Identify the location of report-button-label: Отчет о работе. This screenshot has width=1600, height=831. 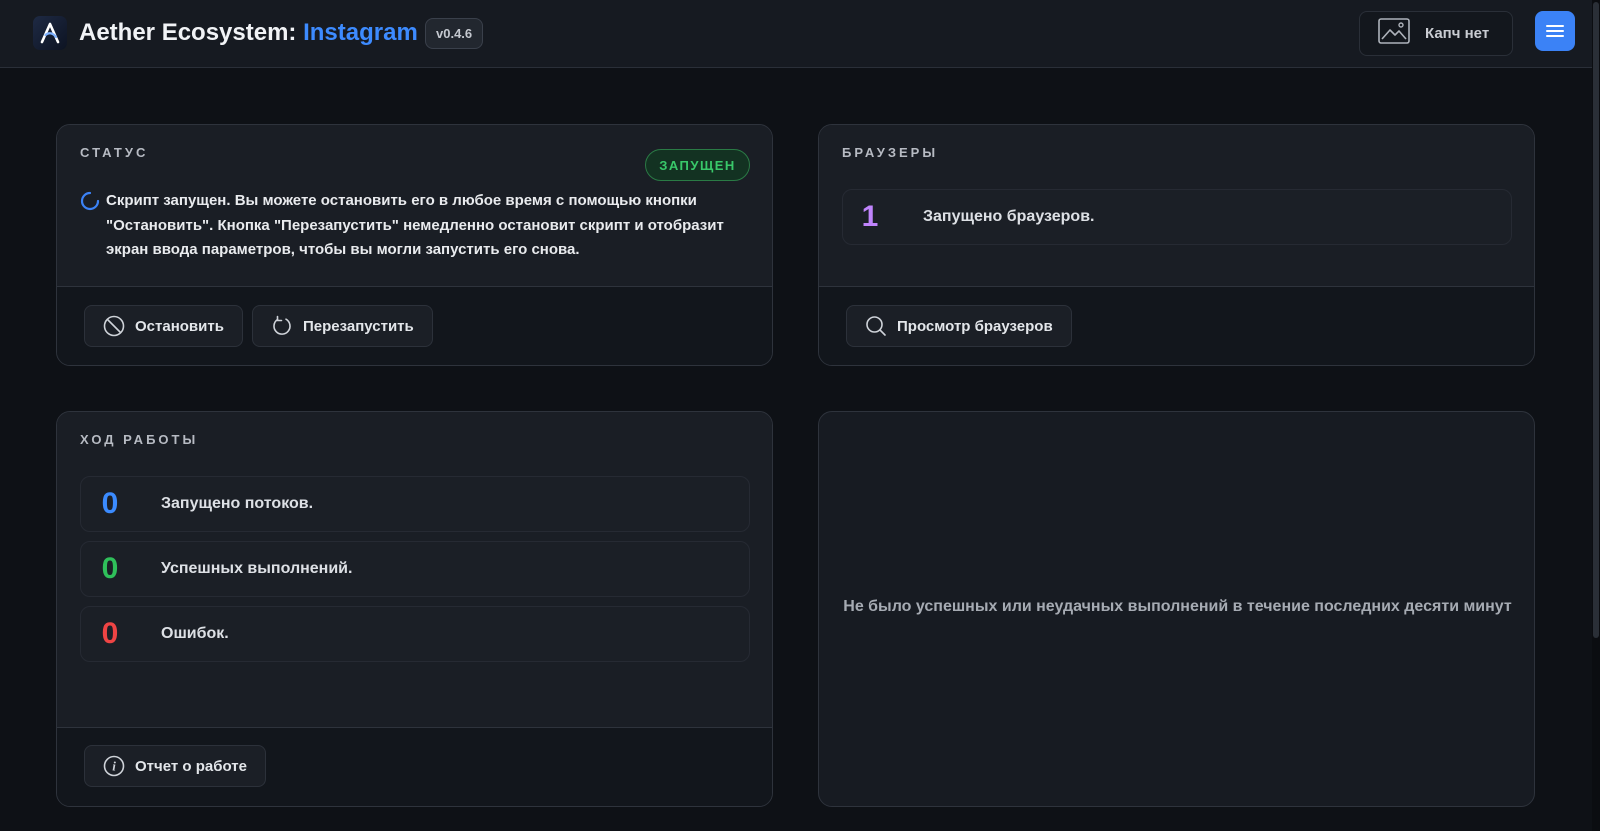
(191, 766).